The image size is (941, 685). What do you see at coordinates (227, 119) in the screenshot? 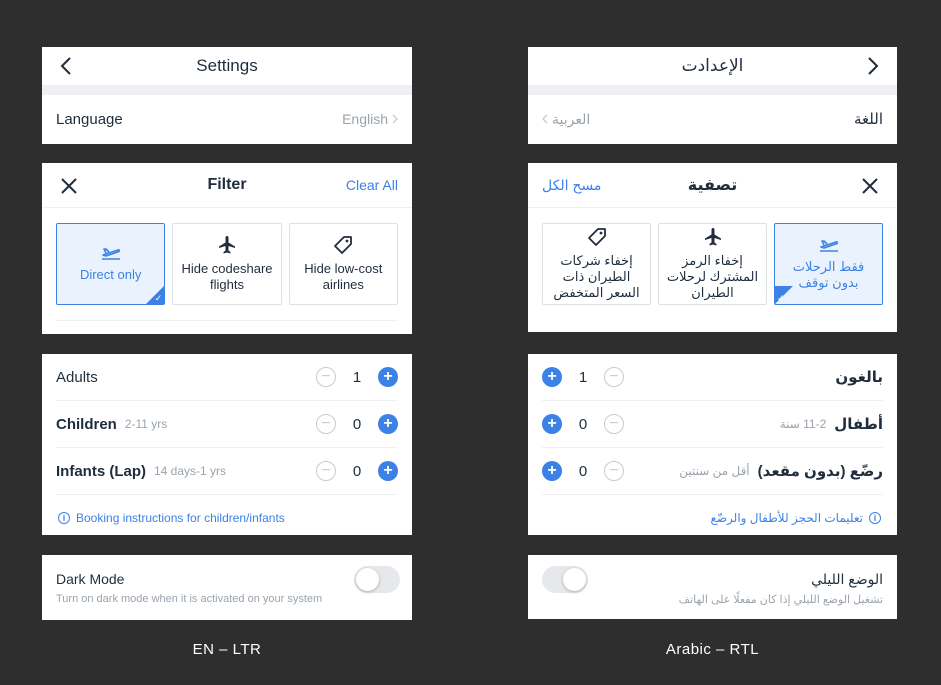
I see `language-row: Language English` at bounding box center [227, 119].